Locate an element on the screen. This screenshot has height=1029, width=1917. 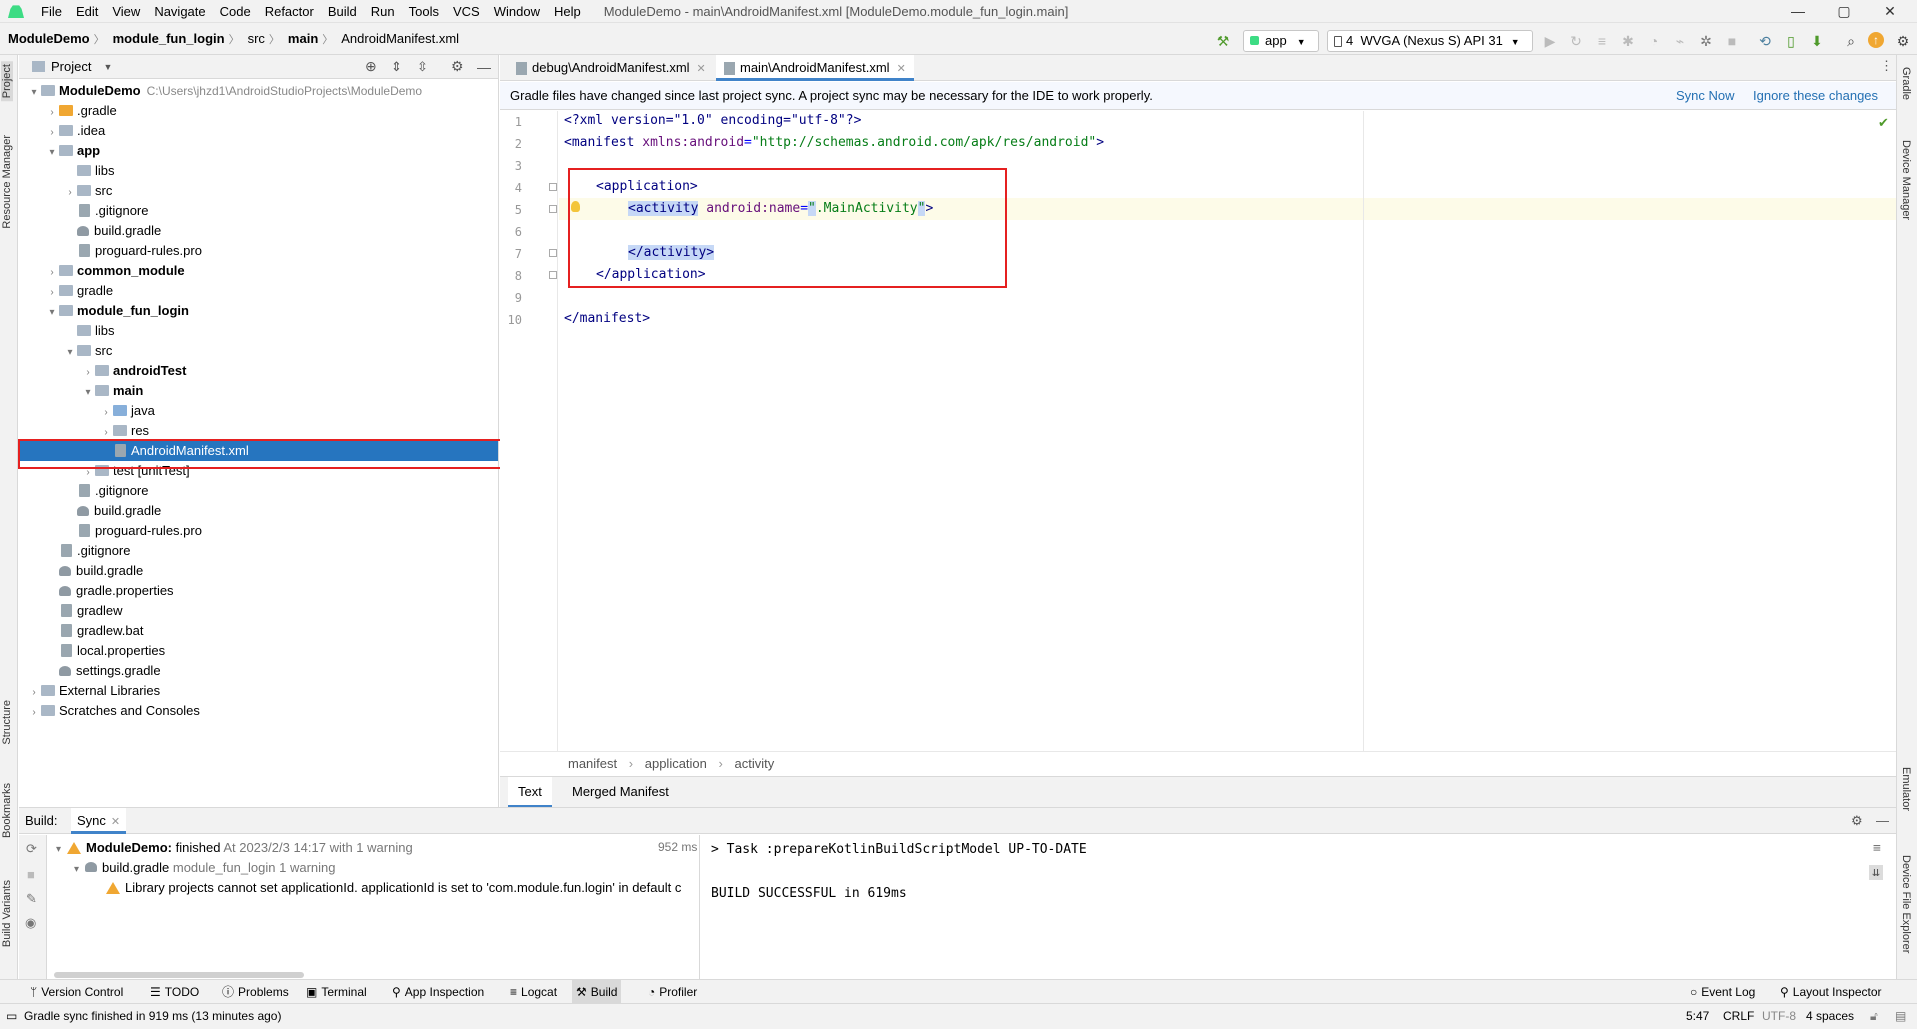
tree-item: › androidTest is located at coordinates (133, 371).